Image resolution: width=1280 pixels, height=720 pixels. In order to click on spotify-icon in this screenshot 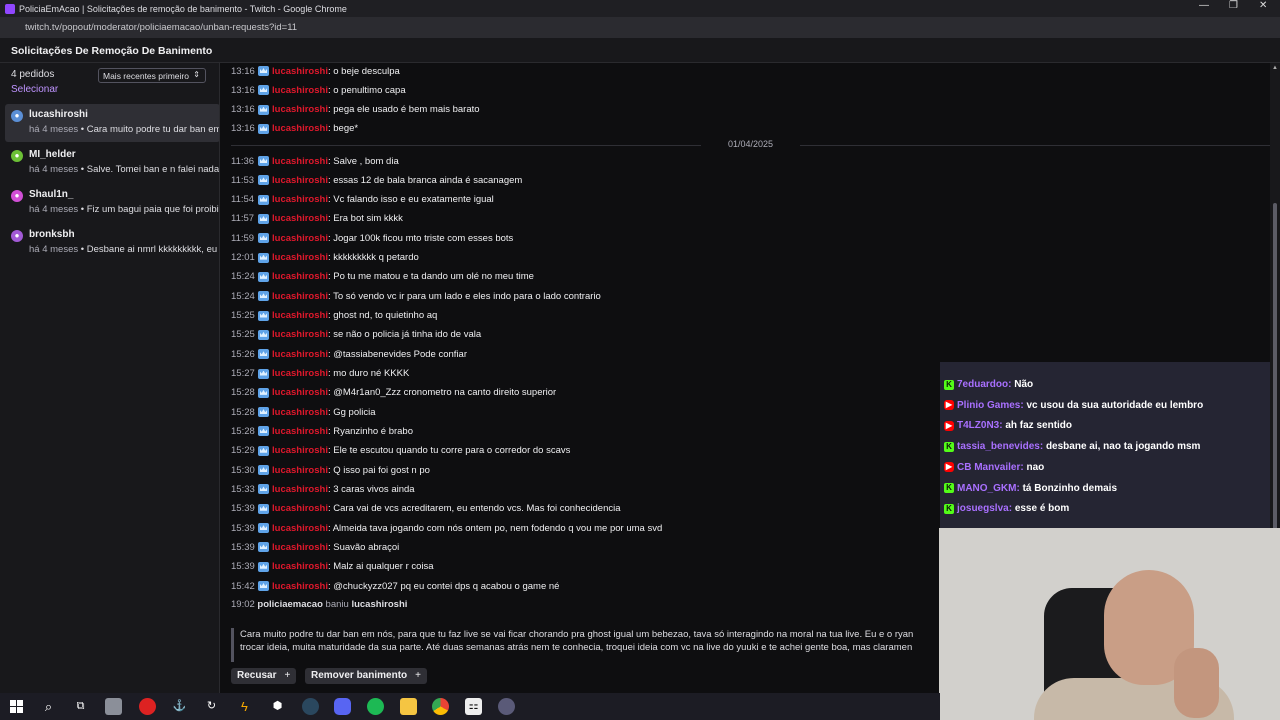, I will do `click(375, 706)`.